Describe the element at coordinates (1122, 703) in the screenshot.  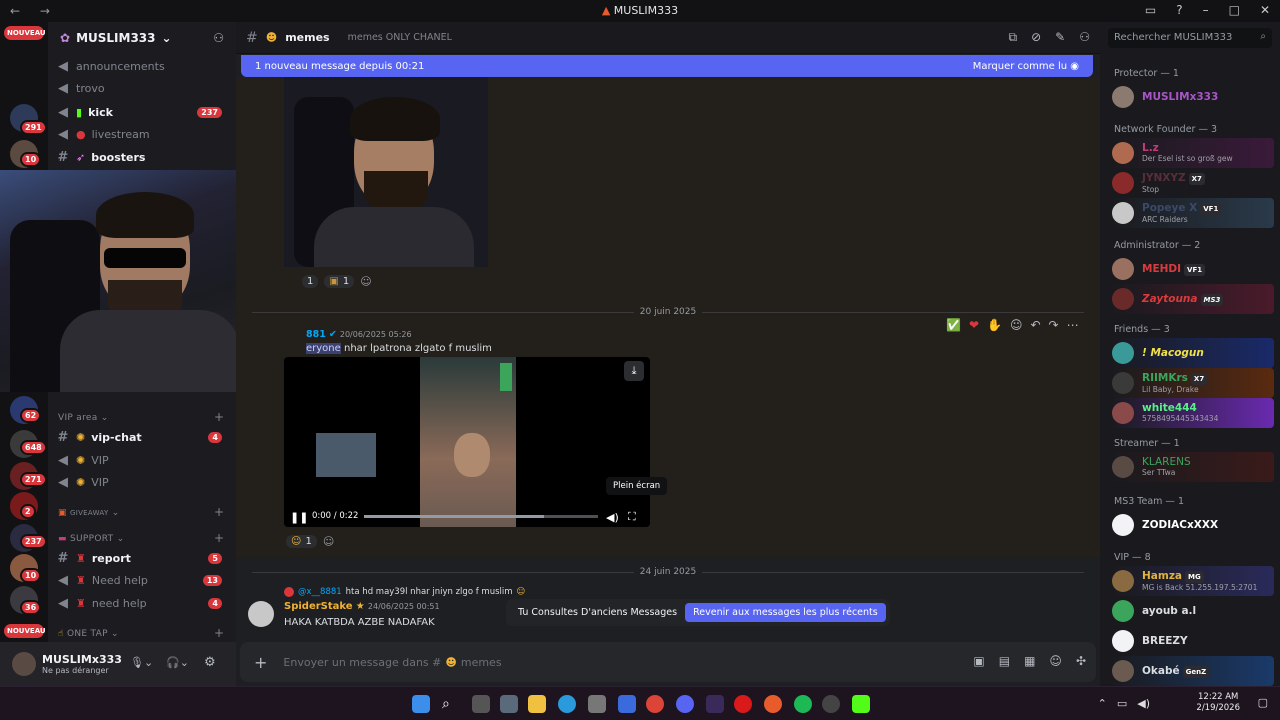
I see `network-icon: ▭` at that location.